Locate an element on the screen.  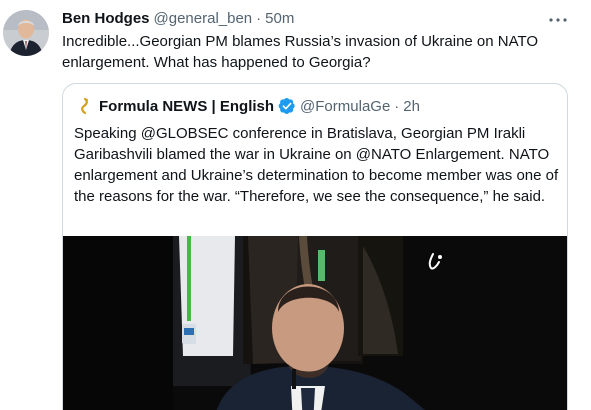
author-handle: @general_ben is located at coordinates (203, 18).